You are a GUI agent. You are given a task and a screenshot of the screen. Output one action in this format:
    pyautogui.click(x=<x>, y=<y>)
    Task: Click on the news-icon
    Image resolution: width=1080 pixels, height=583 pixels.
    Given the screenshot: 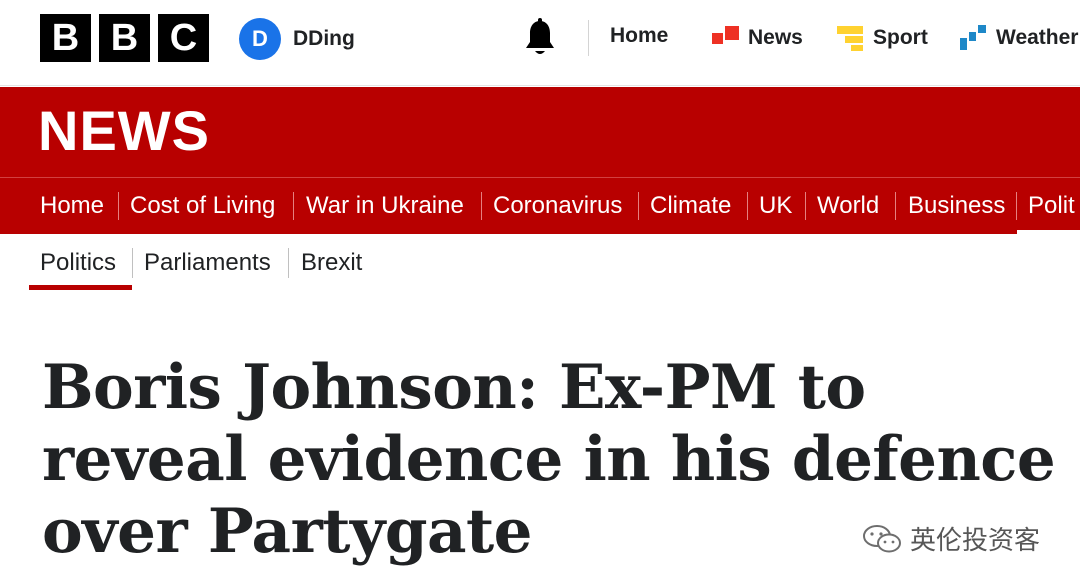 What is the action you would take?
    pyautogui.click(x=726, y=38)
    